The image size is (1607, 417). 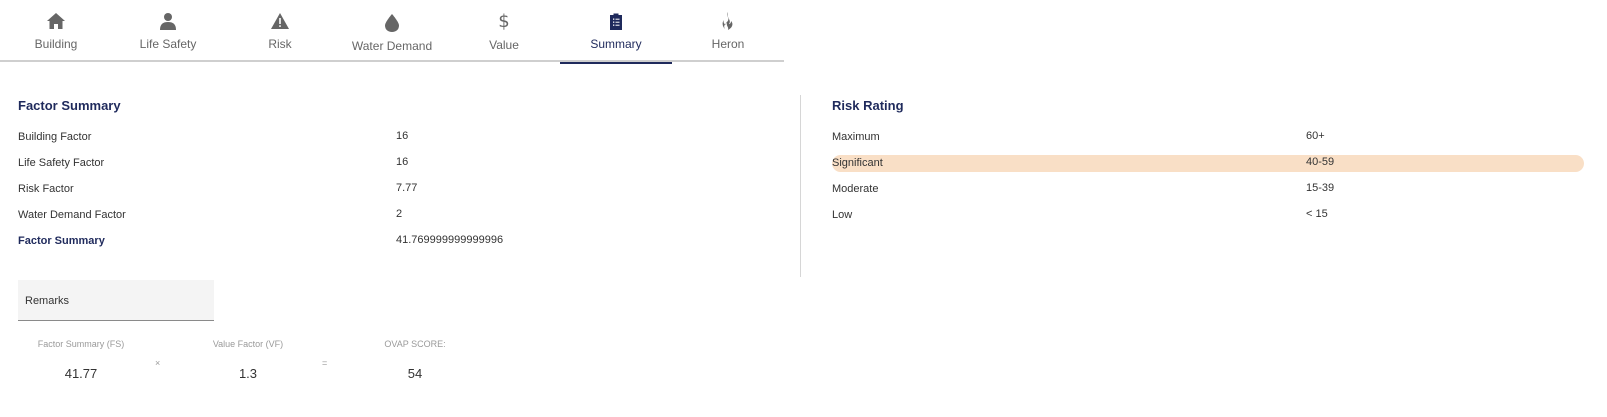 I want to click on dollar-icon: $, so click(x=504, y=21).